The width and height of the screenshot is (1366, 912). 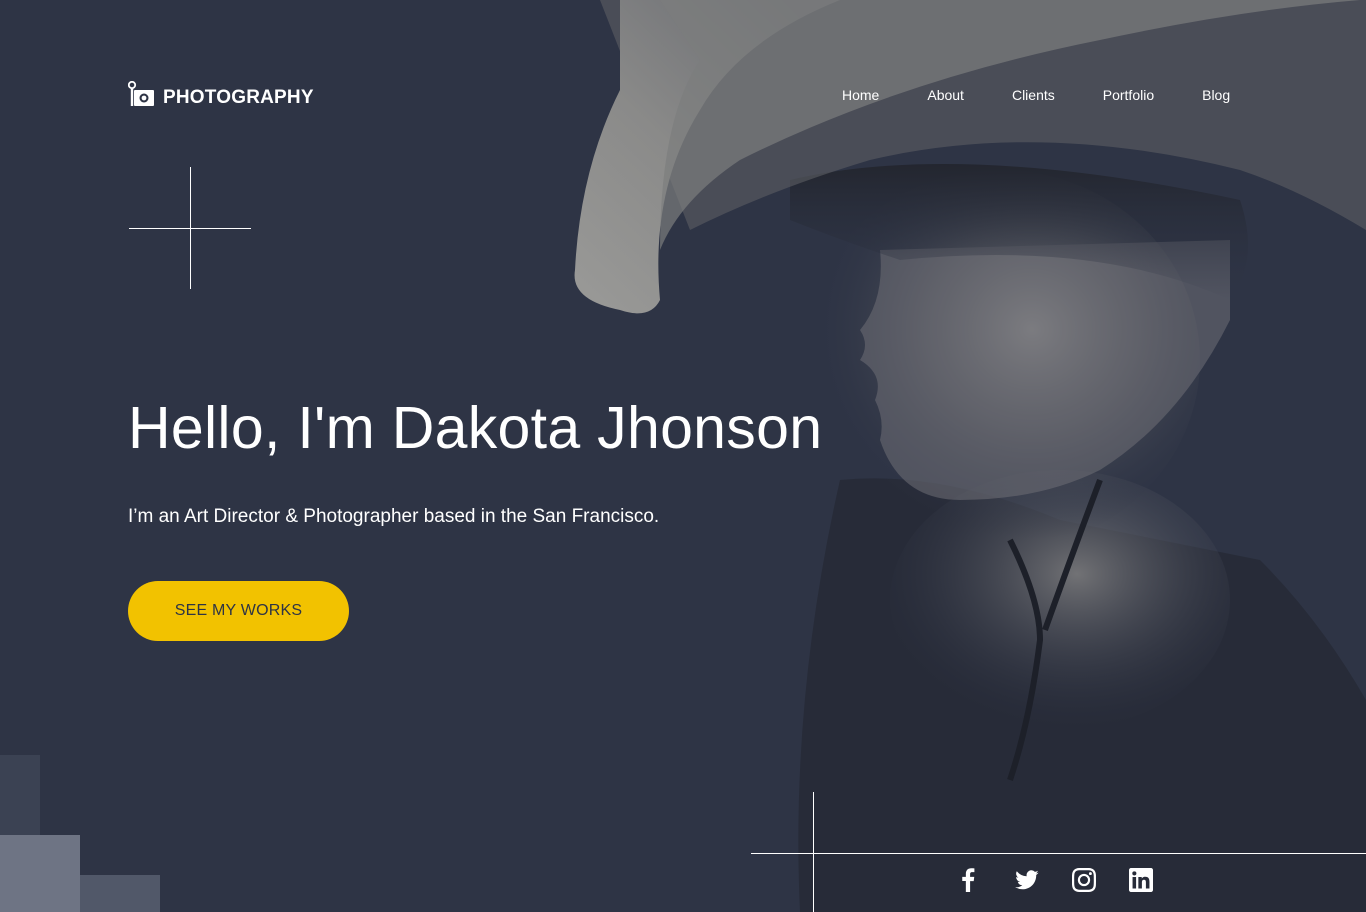 I want to click on see-my-works-button: SEE MY WORKS, so click(x=238, y=611).